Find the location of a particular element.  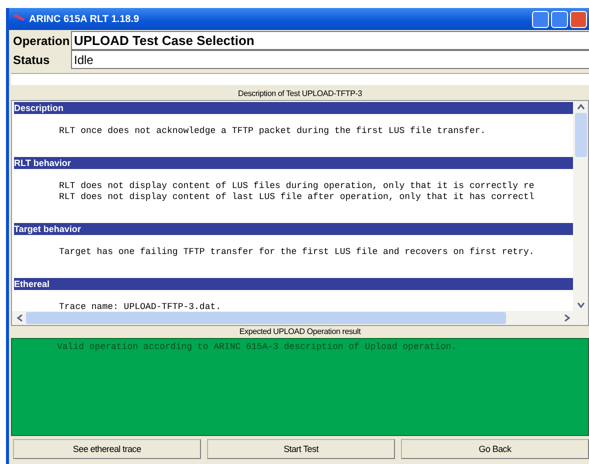

action-button: See ethereal trace is located at coordinates (107, 449).